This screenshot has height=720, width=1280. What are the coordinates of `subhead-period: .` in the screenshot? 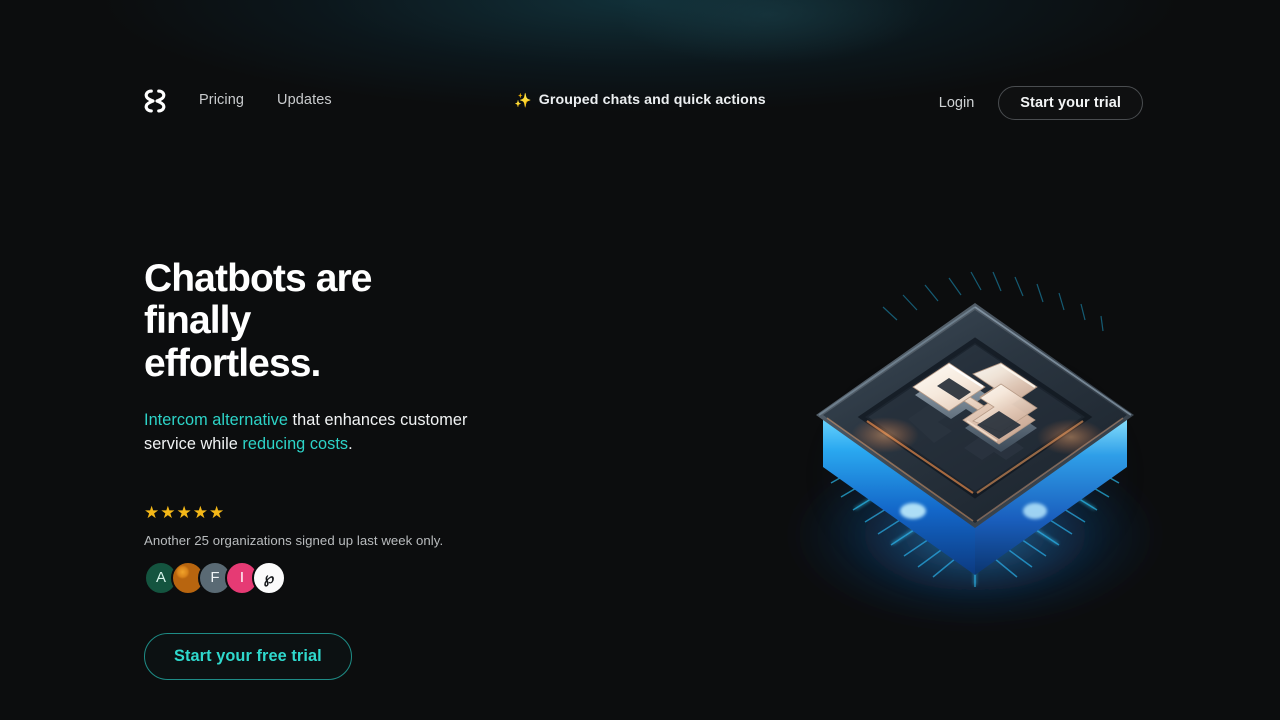 It's located at (350, 444).